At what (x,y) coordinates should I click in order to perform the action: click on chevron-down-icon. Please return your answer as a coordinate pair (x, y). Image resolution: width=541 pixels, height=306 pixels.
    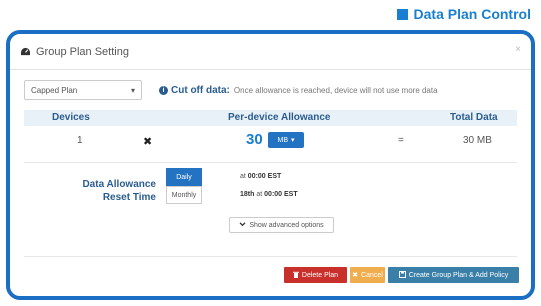
    Looking at the image, I should click on (242, 225).